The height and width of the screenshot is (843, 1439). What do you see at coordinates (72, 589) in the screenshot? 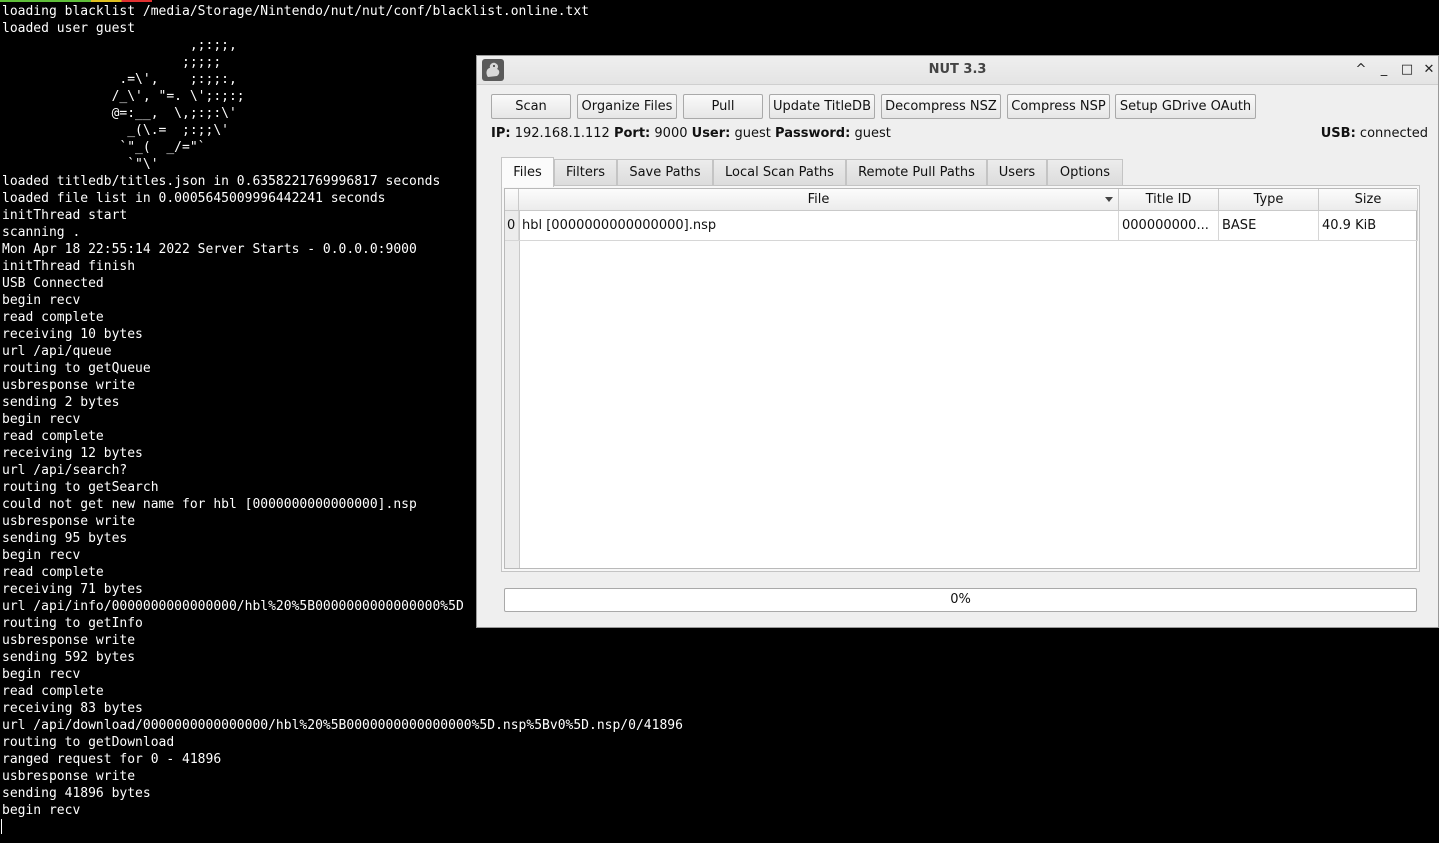
I see `terminal-line: receiving 71 bytes` at bounding box center [72, 589].